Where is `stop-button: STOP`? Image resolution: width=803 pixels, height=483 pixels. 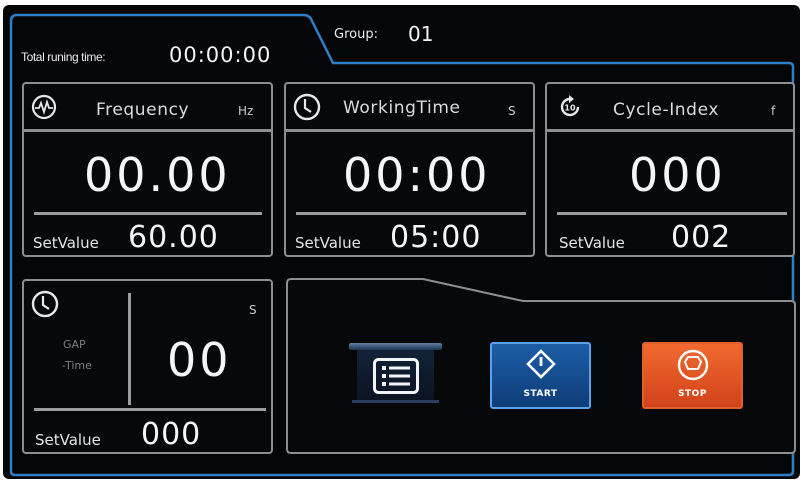
stop-button: STOP is located at coordinates (692, 375).